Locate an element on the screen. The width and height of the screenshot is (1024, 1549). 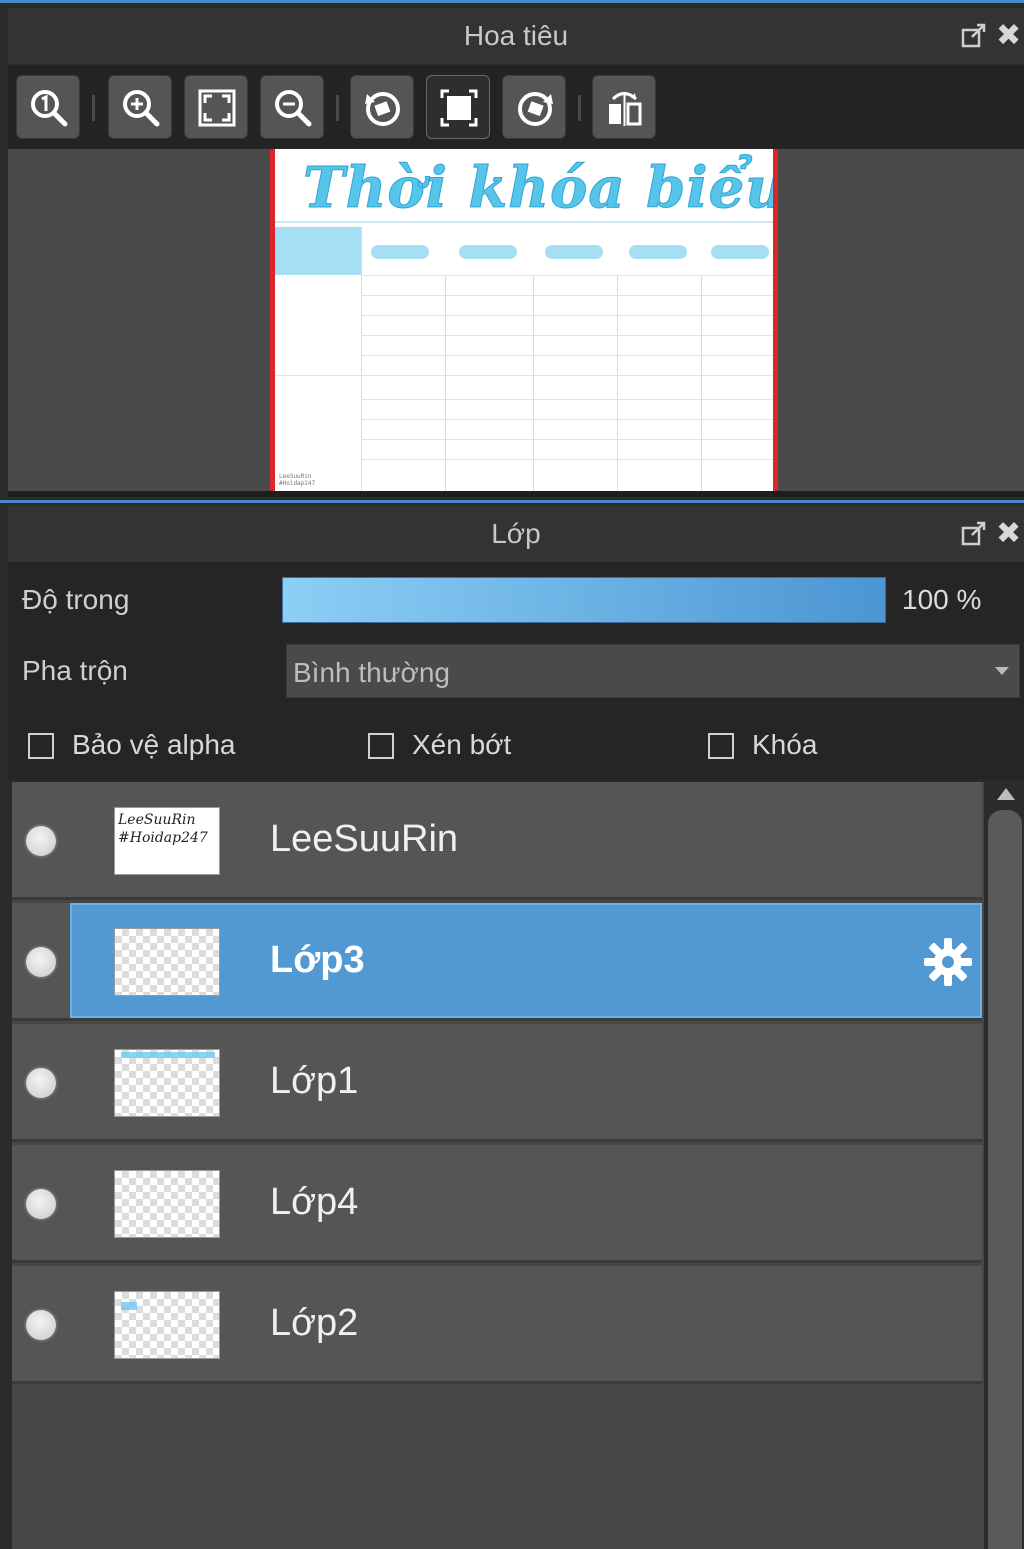
rotate-left-button is located at coordinates (382, 107).